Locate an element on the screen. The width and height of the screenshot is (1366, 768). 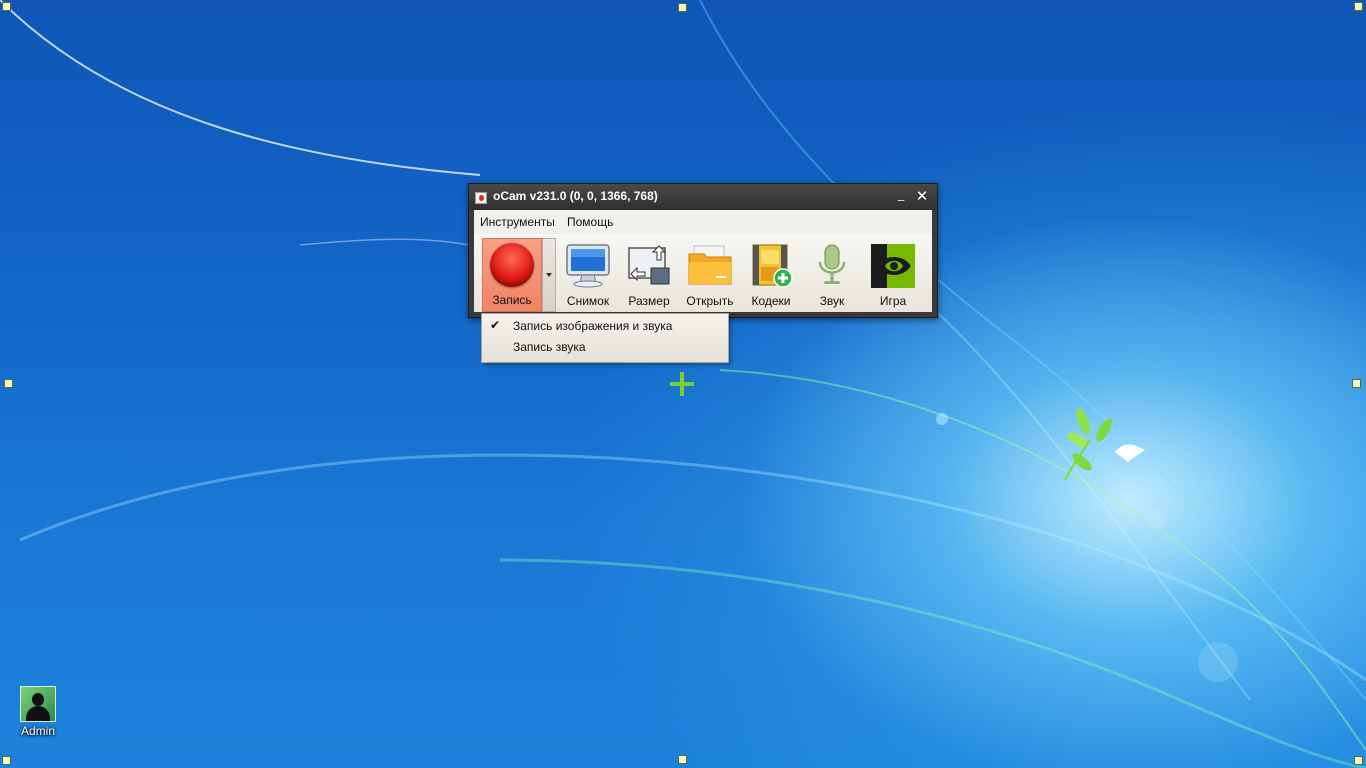
selection-handle-bottom-right is located at coordinates (1358, 760).